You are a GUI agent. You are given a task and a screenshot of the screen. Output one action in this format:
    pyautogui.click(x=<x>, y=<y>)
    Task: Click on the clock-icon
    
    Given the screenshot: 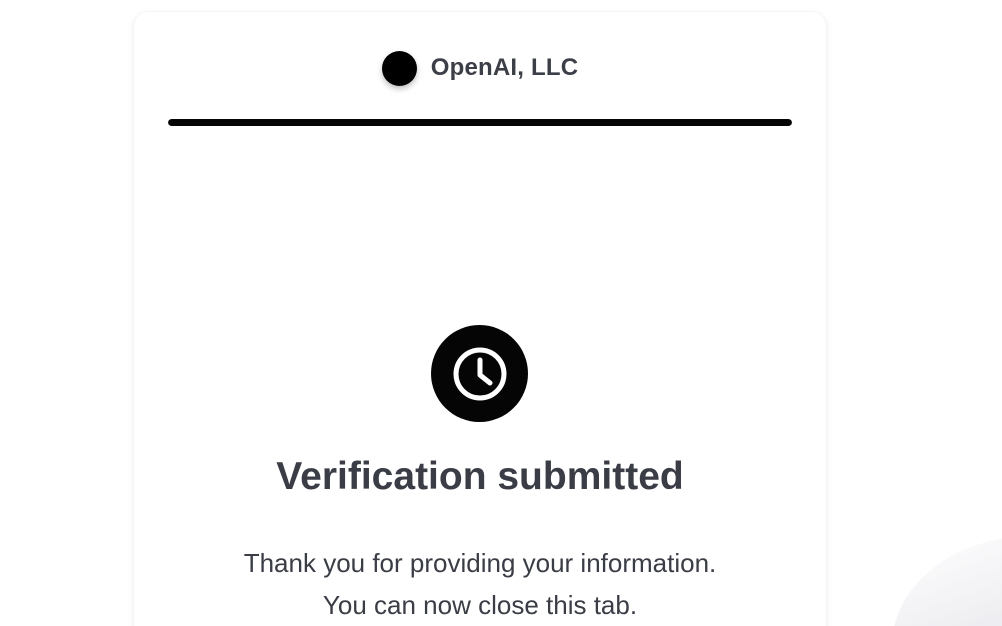 What is the action you would take?
    pyautogui.click(x=479, y=373)
    